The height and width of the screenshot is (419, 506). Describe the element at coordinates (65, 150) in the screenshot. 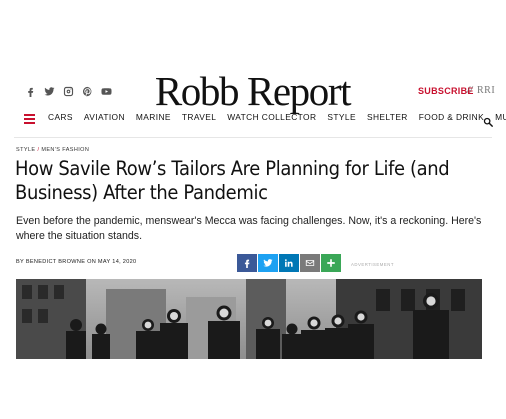

I see `breadcrumb-subsection: MEN'S FASHION` at that location.